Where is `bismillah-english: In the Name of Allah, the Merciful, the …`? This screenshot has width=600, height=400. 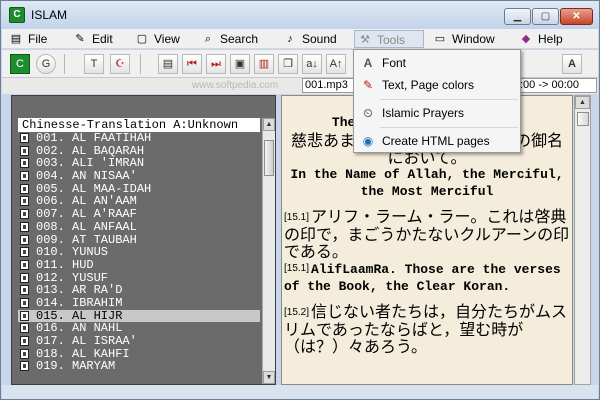
bismillah-english: In the Name of Allah, the Merciful, the … is located at coordinates (427, 183).